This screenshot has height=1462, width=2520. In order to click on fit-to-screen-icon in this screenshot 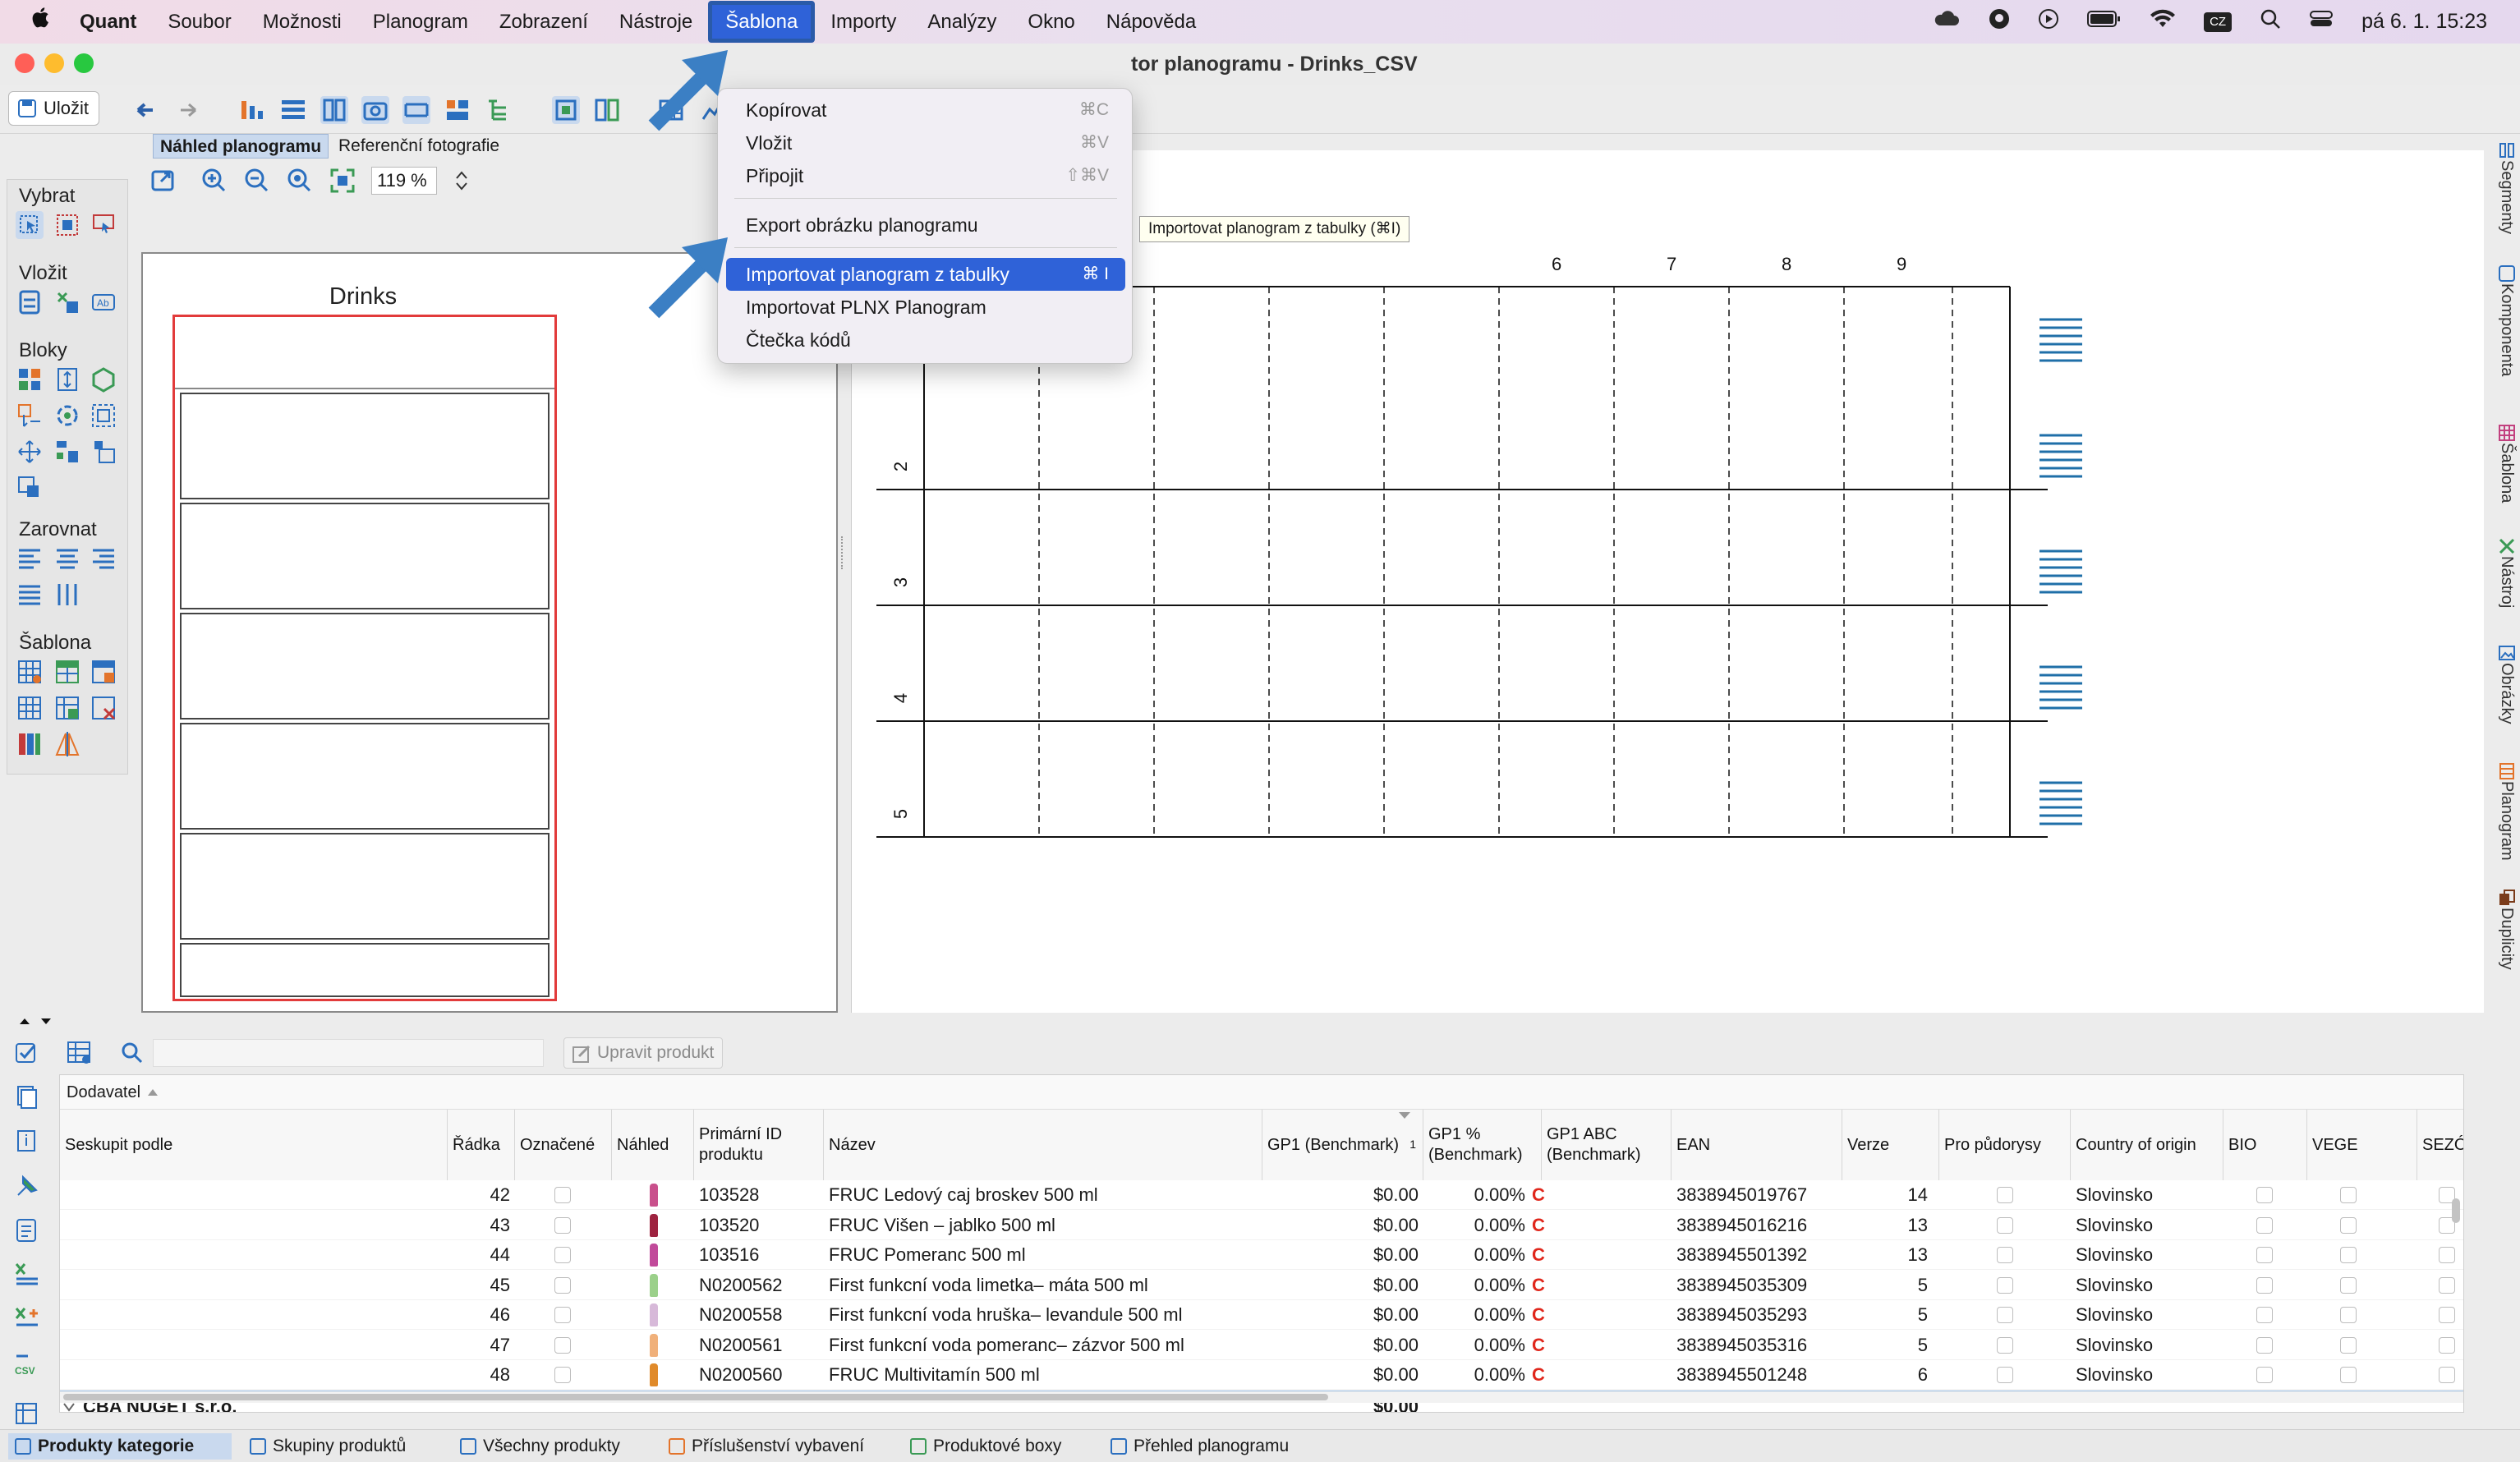, I will do `click(342, 181)`.